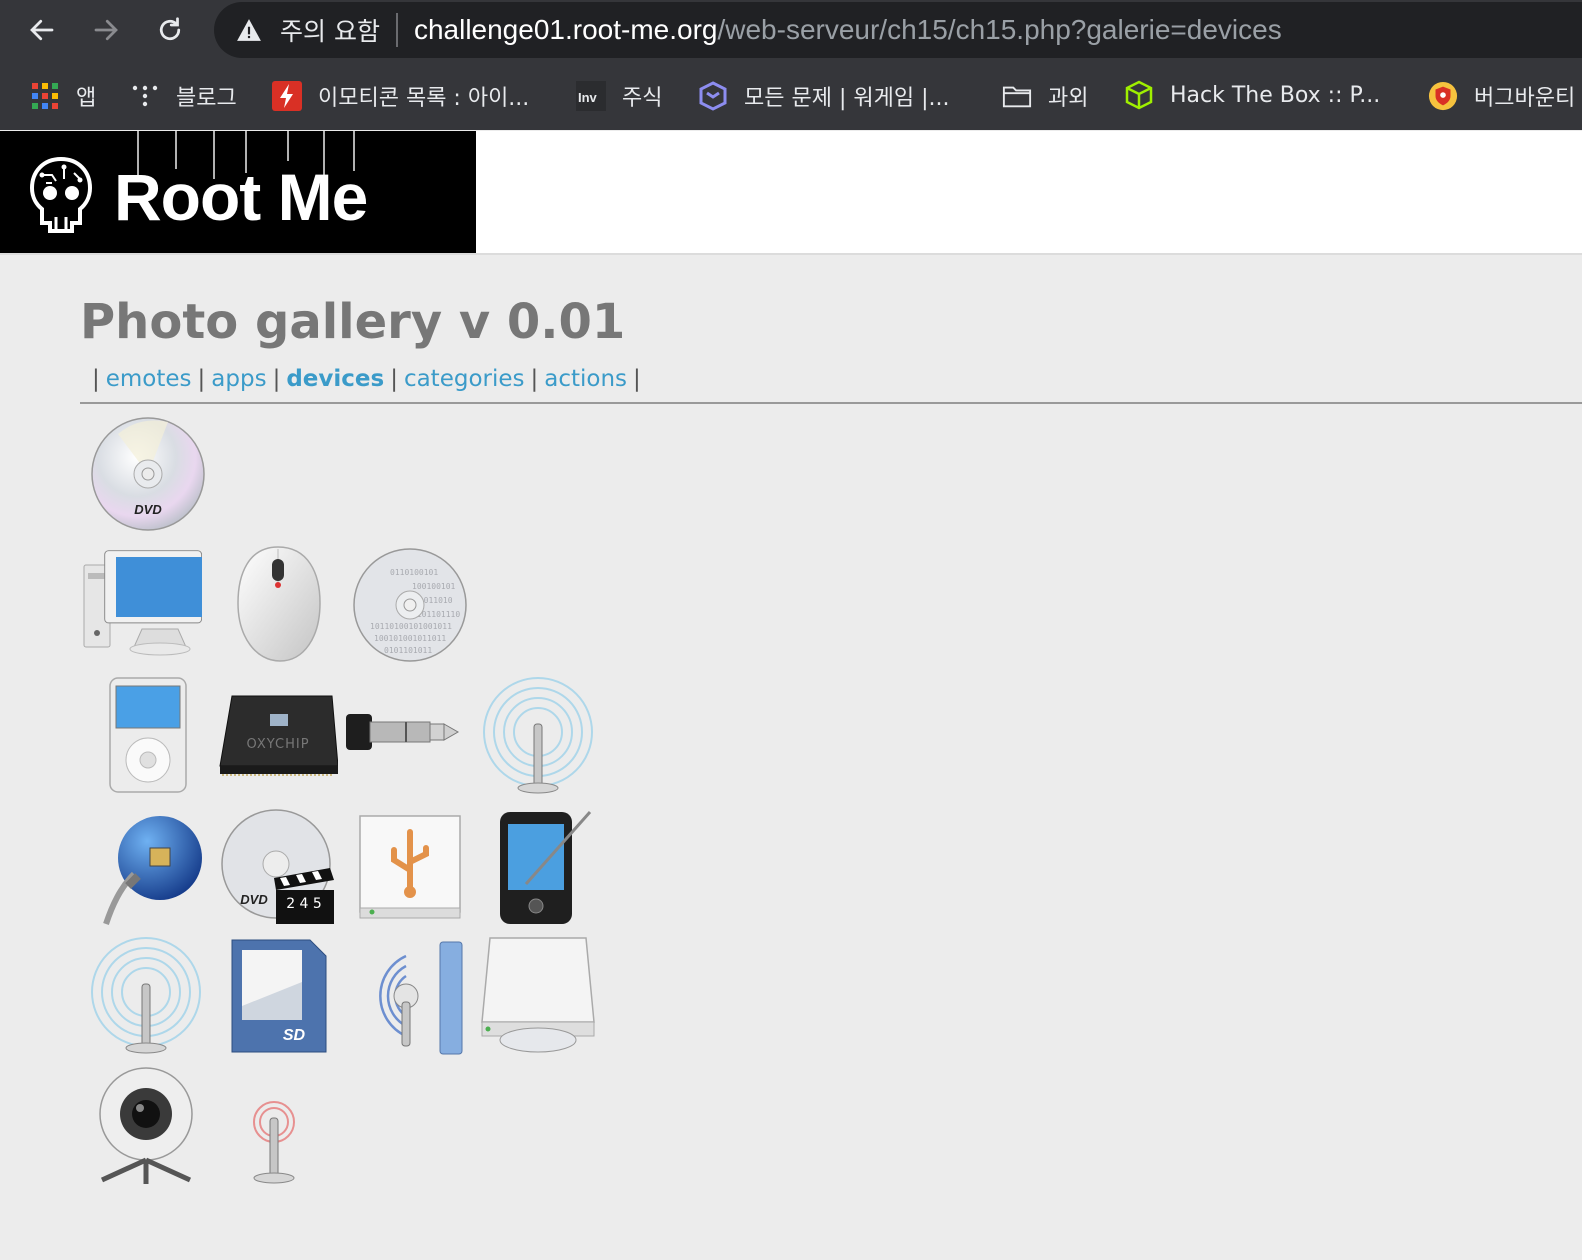 This screenshot has width=1582, height=1260. What do you see at coordinates (335, 379) in the screenshot?
I see `nav-link-devices: devices` at bounding box center [335, 379].